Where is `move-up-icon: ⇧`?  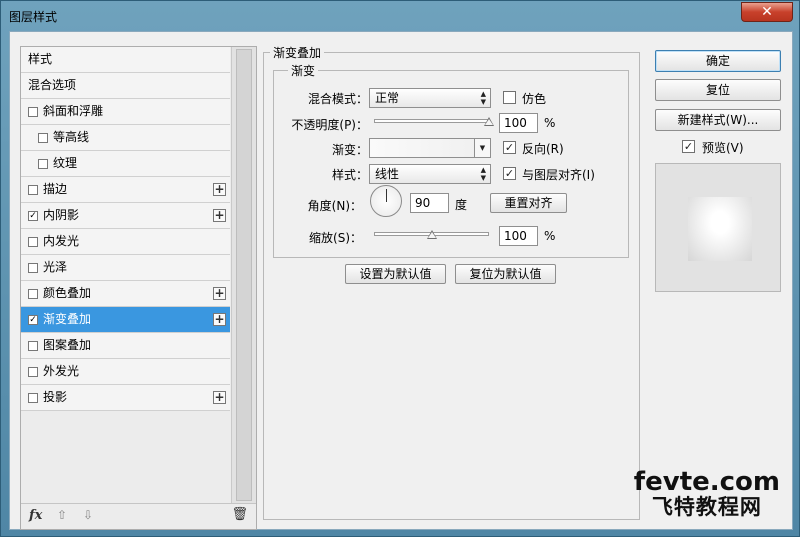
move-up-icon: ⇧ is located at coordinates (62, 515).